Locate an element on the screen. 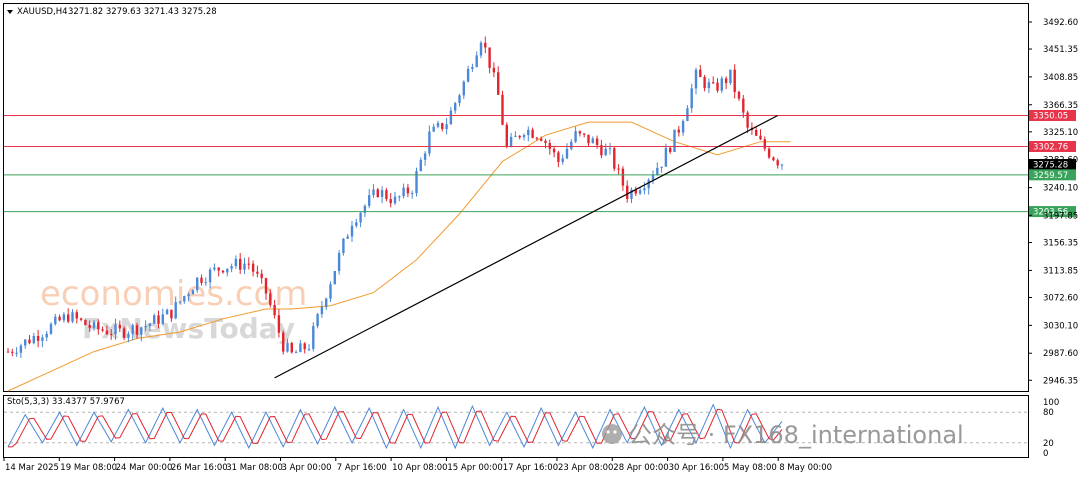  stochastic-label: Sto(5,3,3) 33.4377 57.9767 is located at coordinates (66, 402).